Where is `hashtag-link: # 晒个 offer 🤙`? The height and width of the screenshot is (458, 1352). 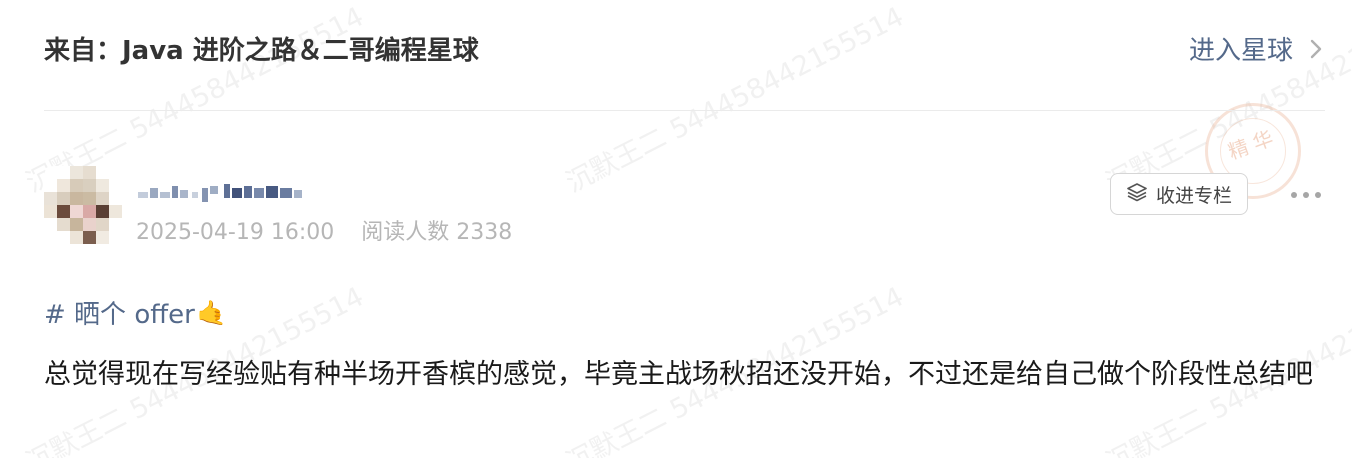 hashtag-link: # 晒个 offer 🤙 is located at coordinates (135, 312).